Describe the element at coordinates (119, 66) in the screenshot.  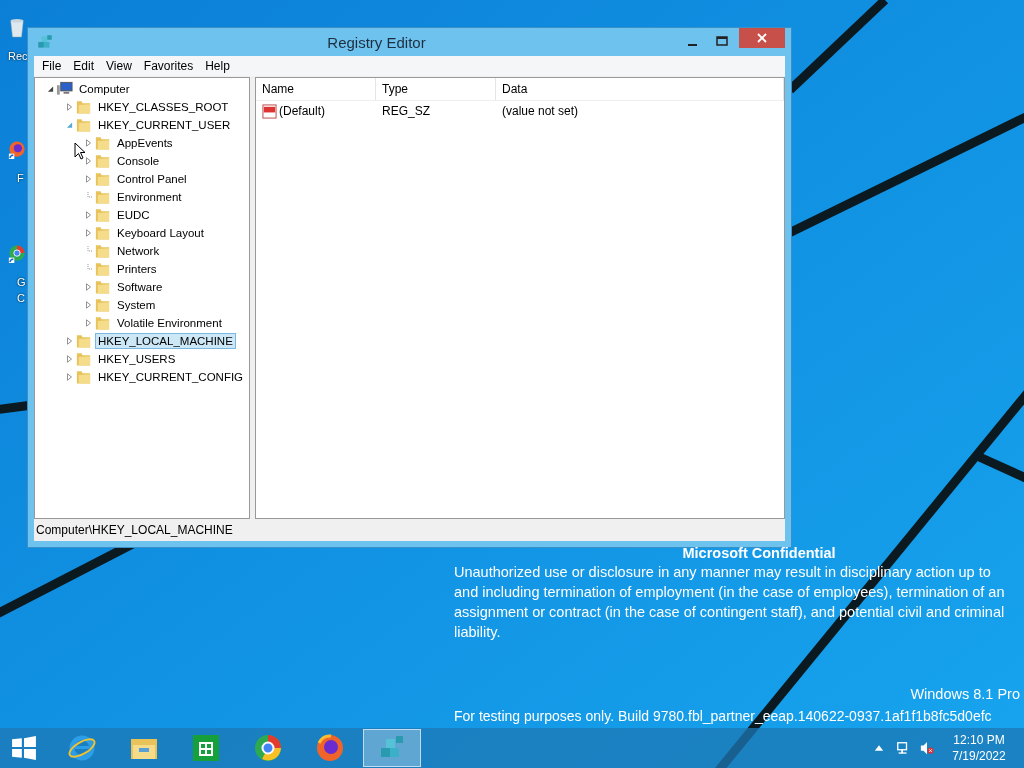
I see `menu-item: View` at that location.